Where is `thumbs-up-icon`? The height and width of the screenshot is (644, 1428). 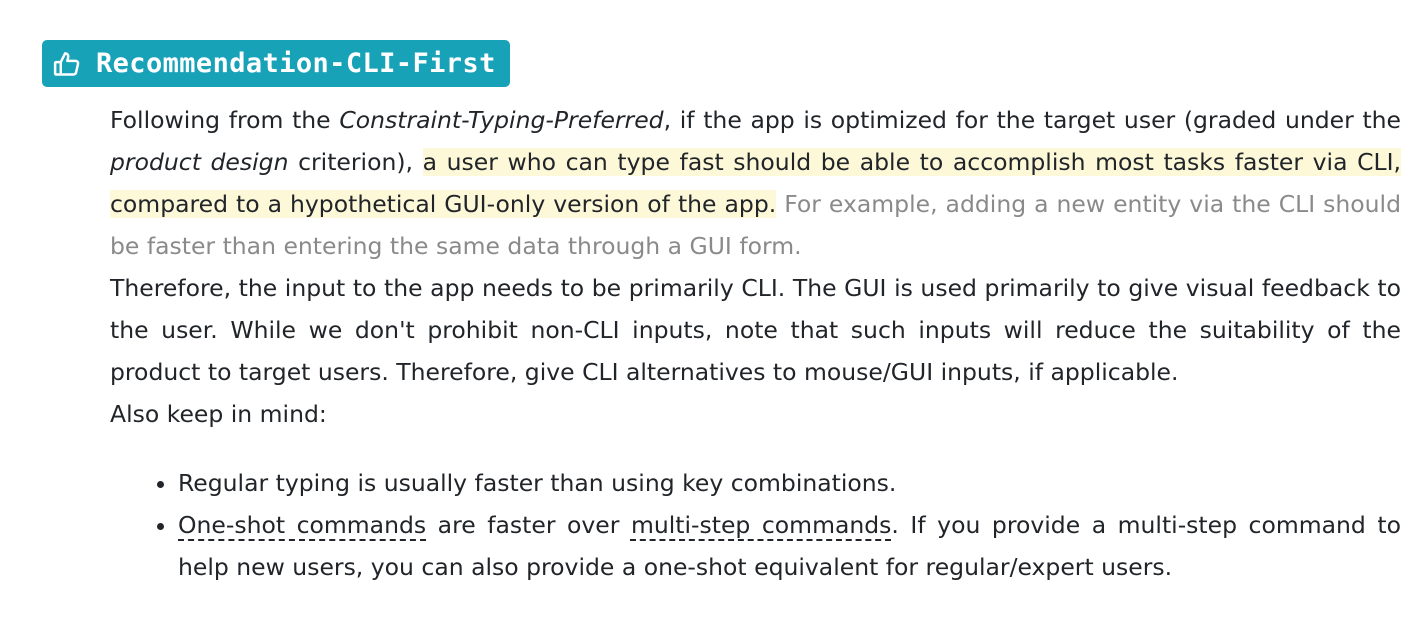
thumbs-up-icon is located at coordinates (74, 64).